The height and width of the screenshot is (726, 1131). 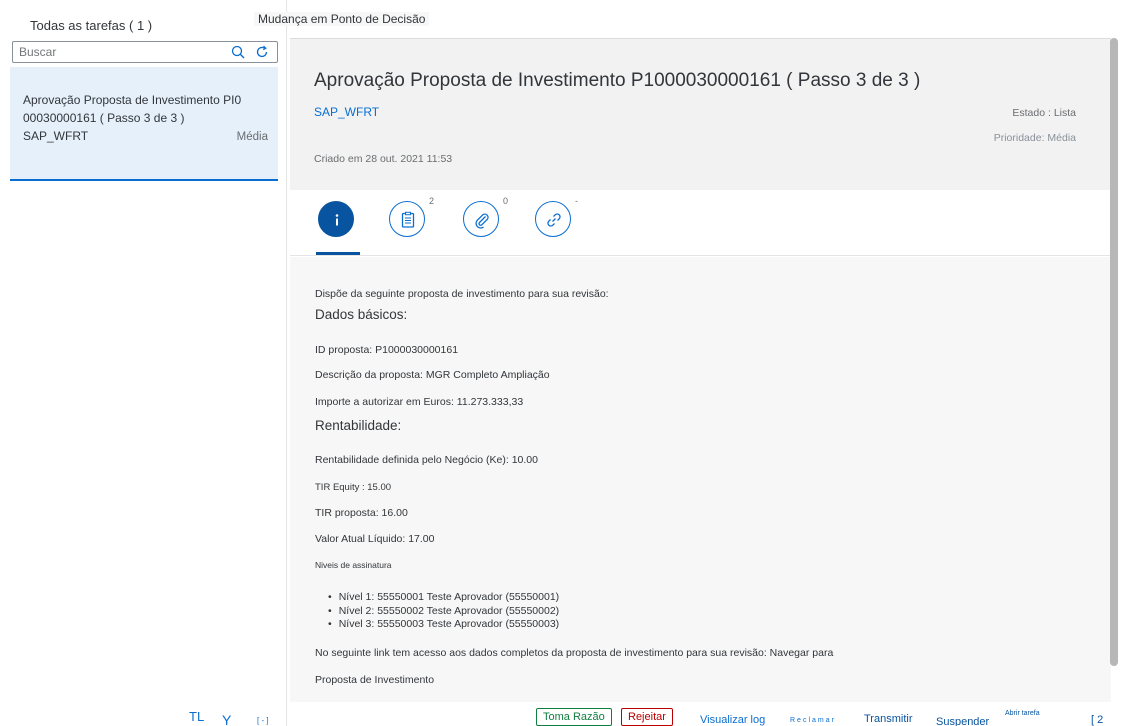 I want to click on tab-info, so click(x=336, y=219).